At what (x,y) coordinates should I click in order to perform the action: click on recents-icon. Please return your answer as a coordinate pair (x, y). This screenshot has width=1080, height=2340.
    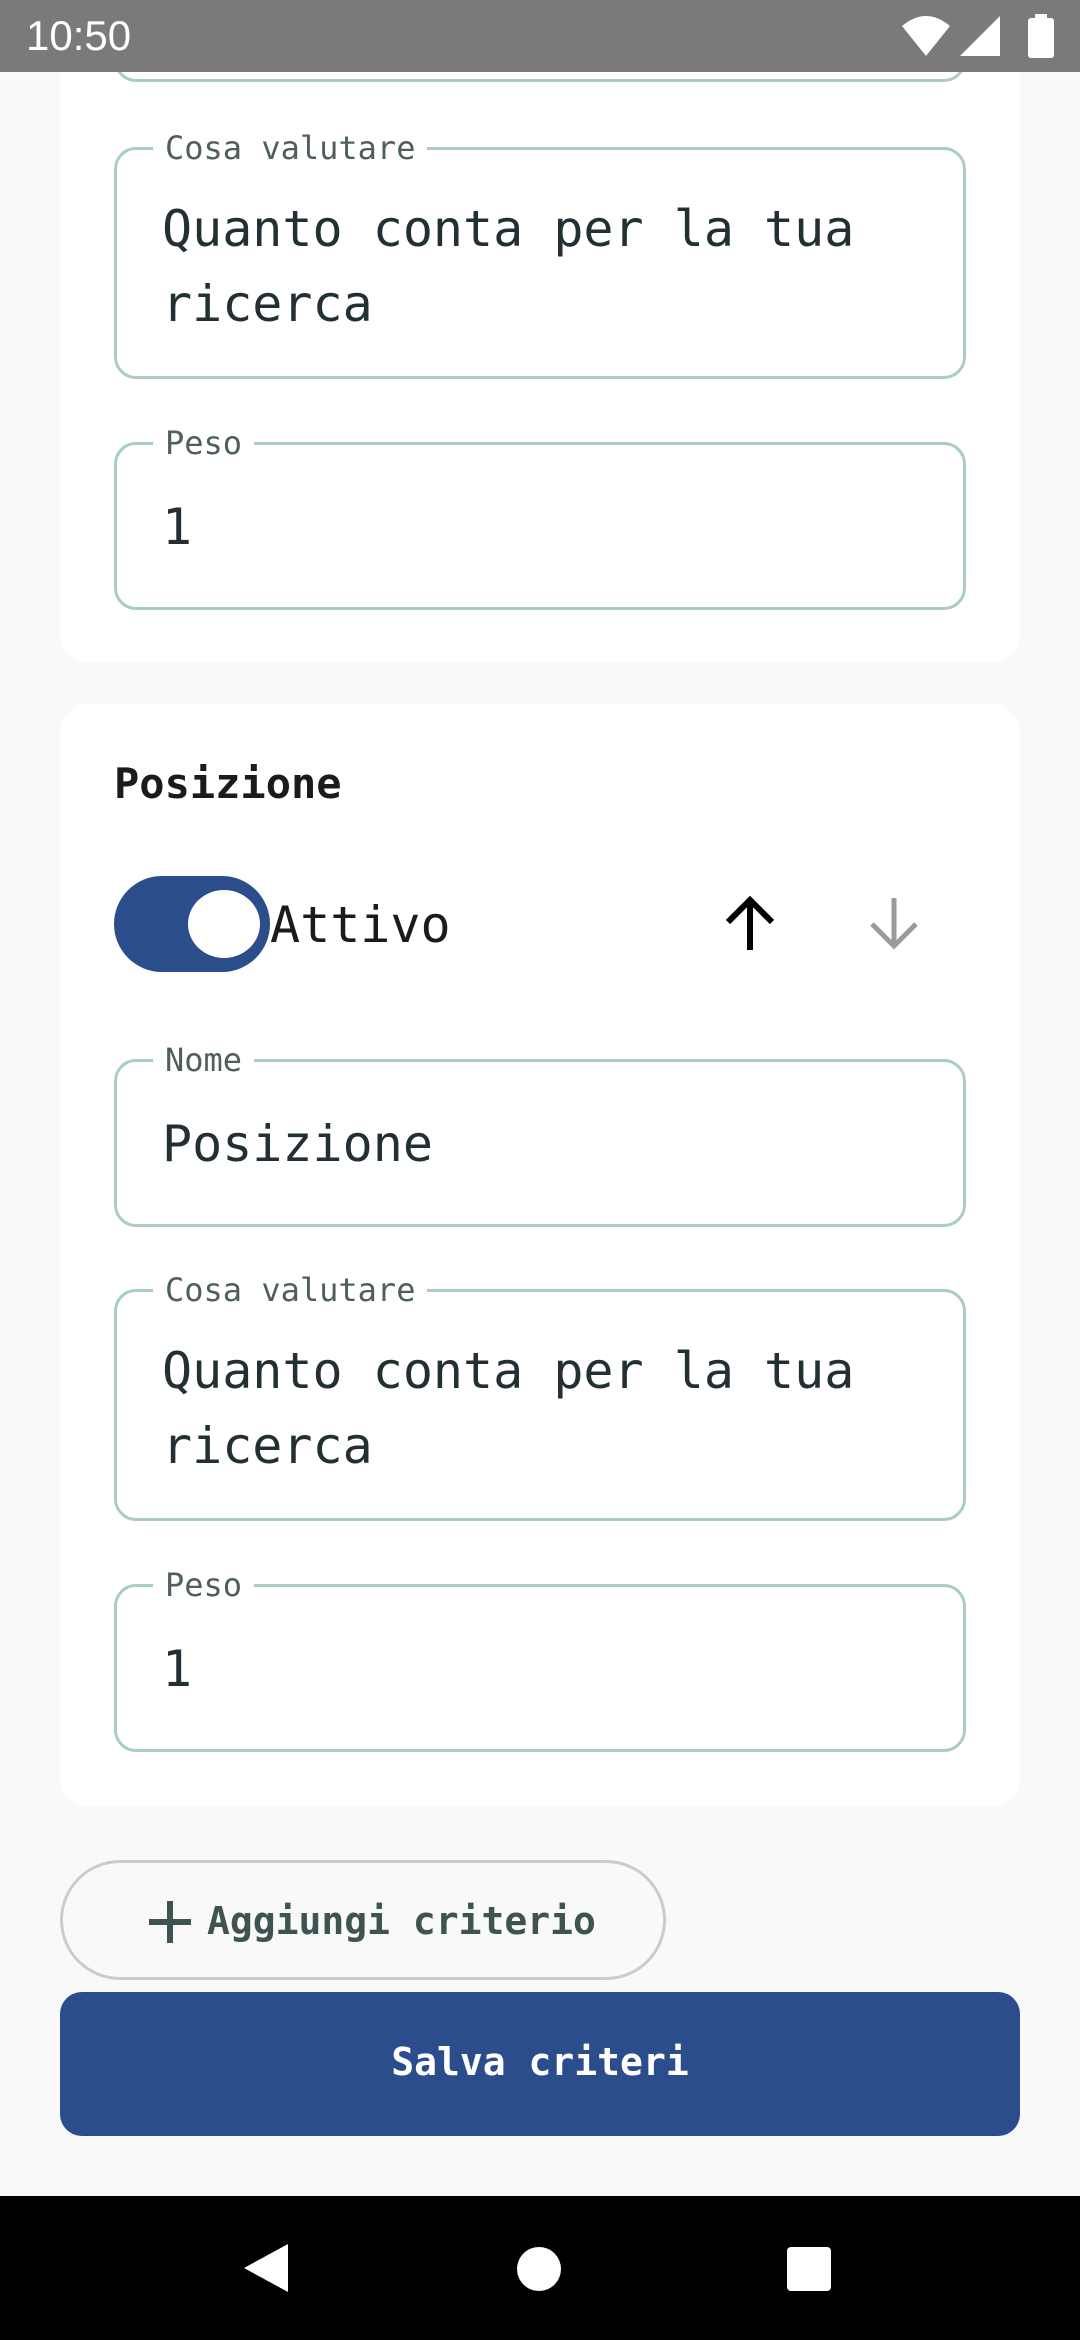
    Looking at the image, I should click on (809, 2269).